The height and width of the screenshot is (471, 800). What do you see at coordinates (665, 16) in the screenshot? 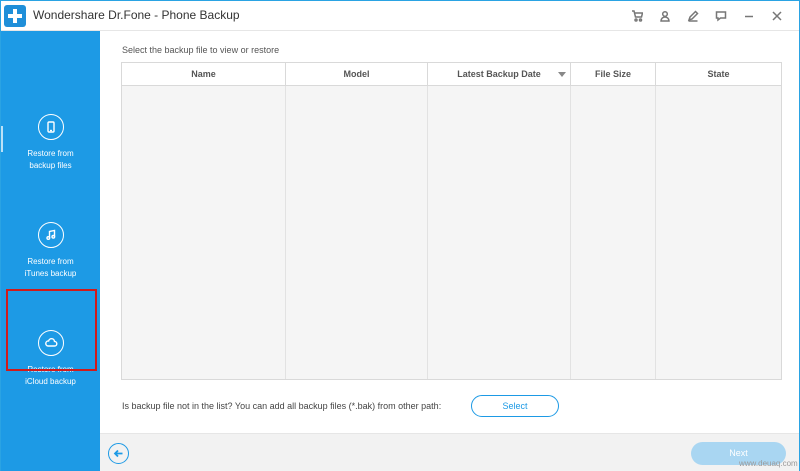
I see `user-icon` at bounding box center [665, 16].